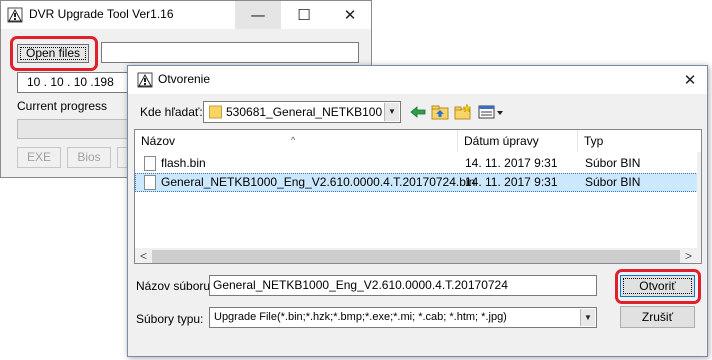 The width and height of the screenshot is (712, 360). I want to click on view-menu-icon, so click(491, 112).